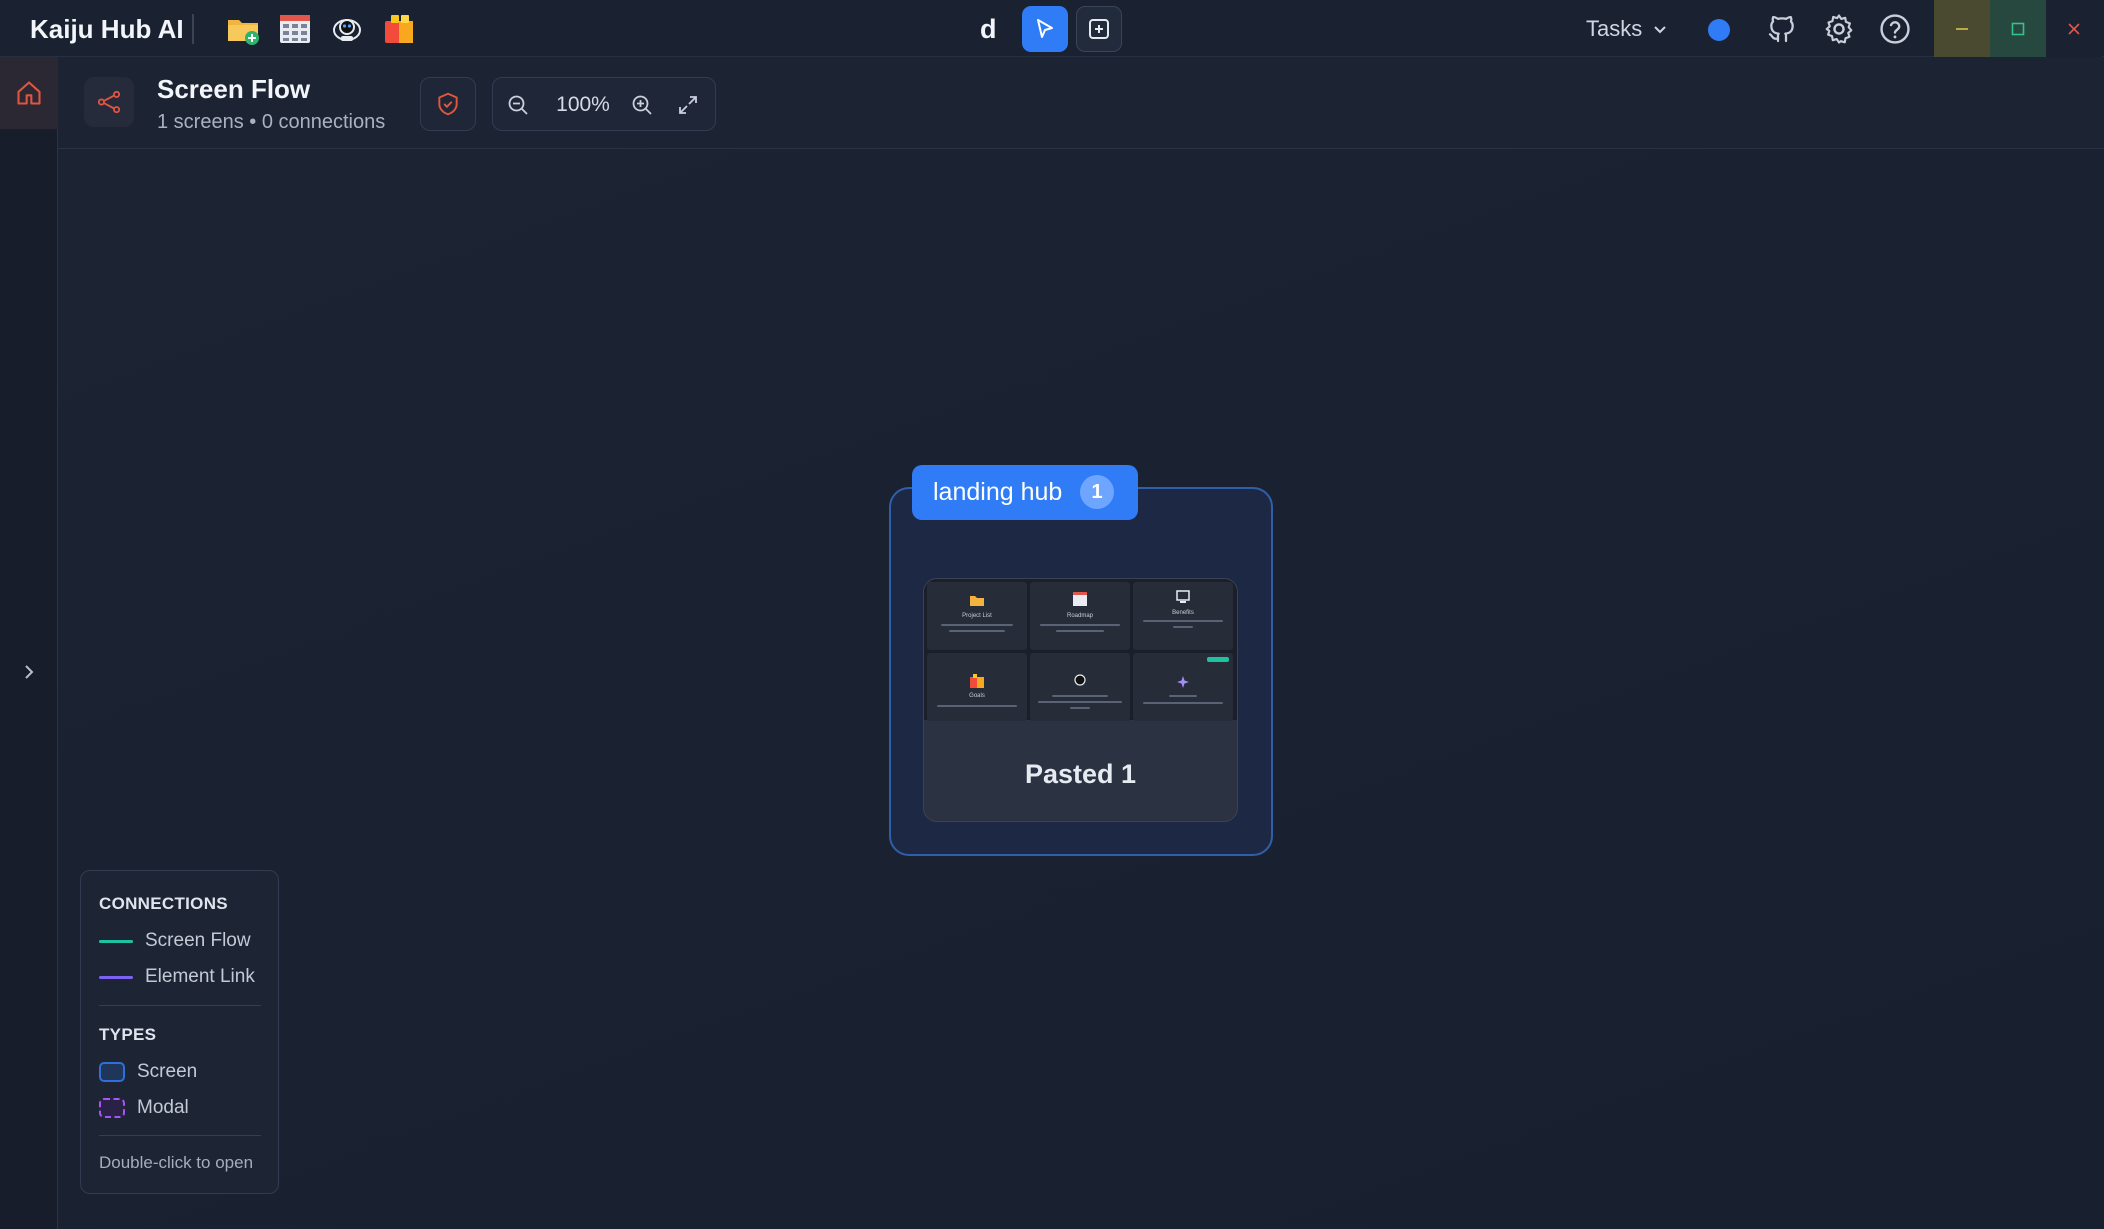  I want to click on tasks-dropdown: Tasks, so click(1627, 29).